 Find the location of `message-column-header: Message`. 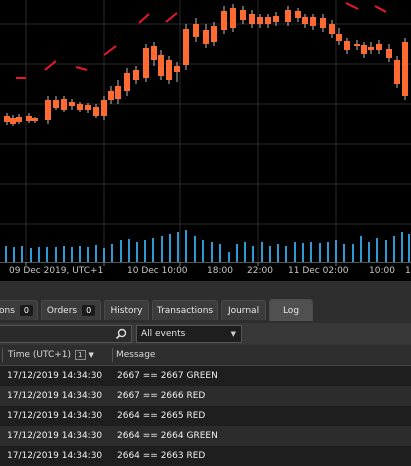

message-column-header: Message is located at coordinates (135, 355).